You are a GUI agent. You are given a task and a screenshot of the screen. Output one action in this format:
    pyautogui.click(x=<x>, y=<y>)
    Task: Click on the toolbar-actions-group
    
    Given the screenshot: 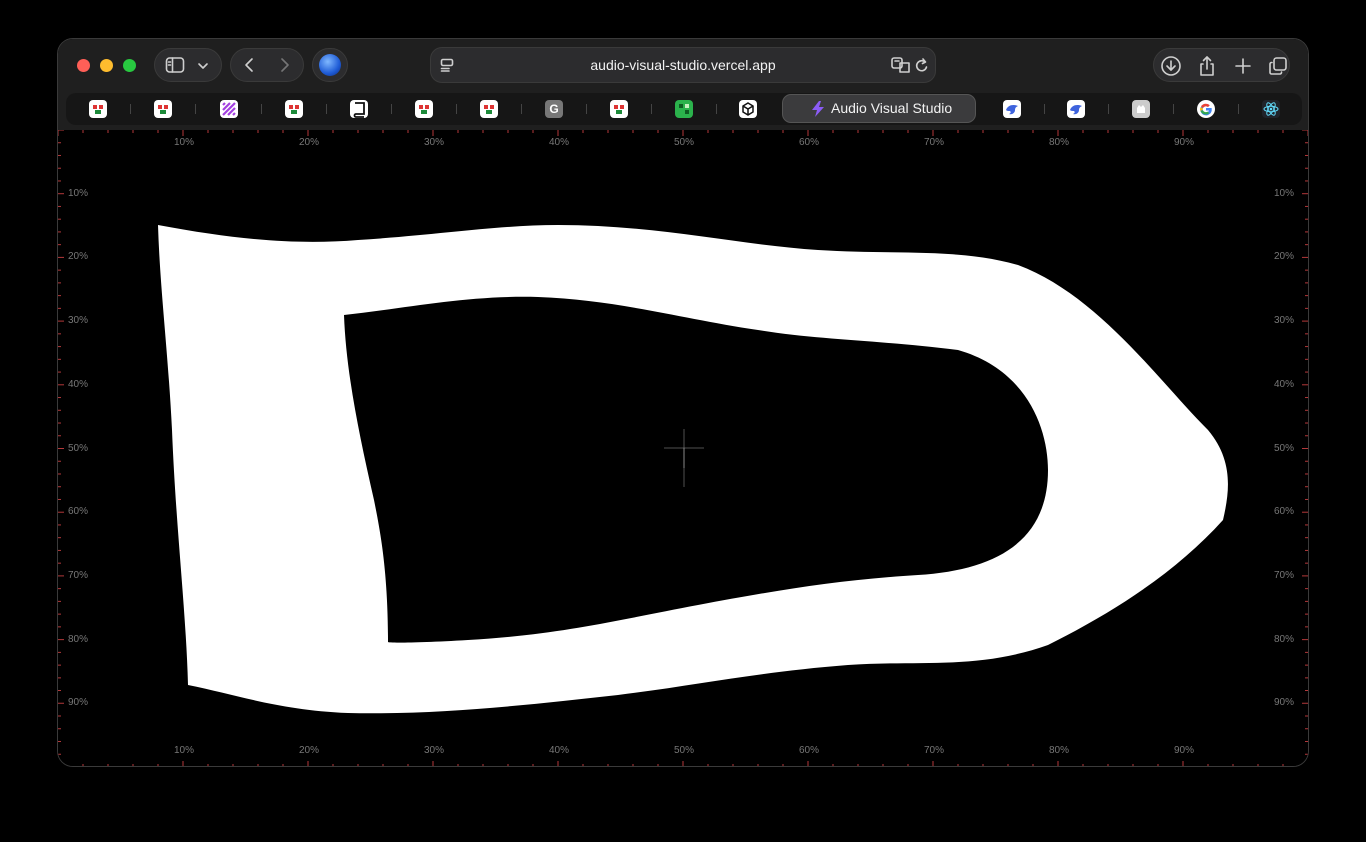 What is the action you would take?
    pyautogui.click(x=1221, y=65)
    